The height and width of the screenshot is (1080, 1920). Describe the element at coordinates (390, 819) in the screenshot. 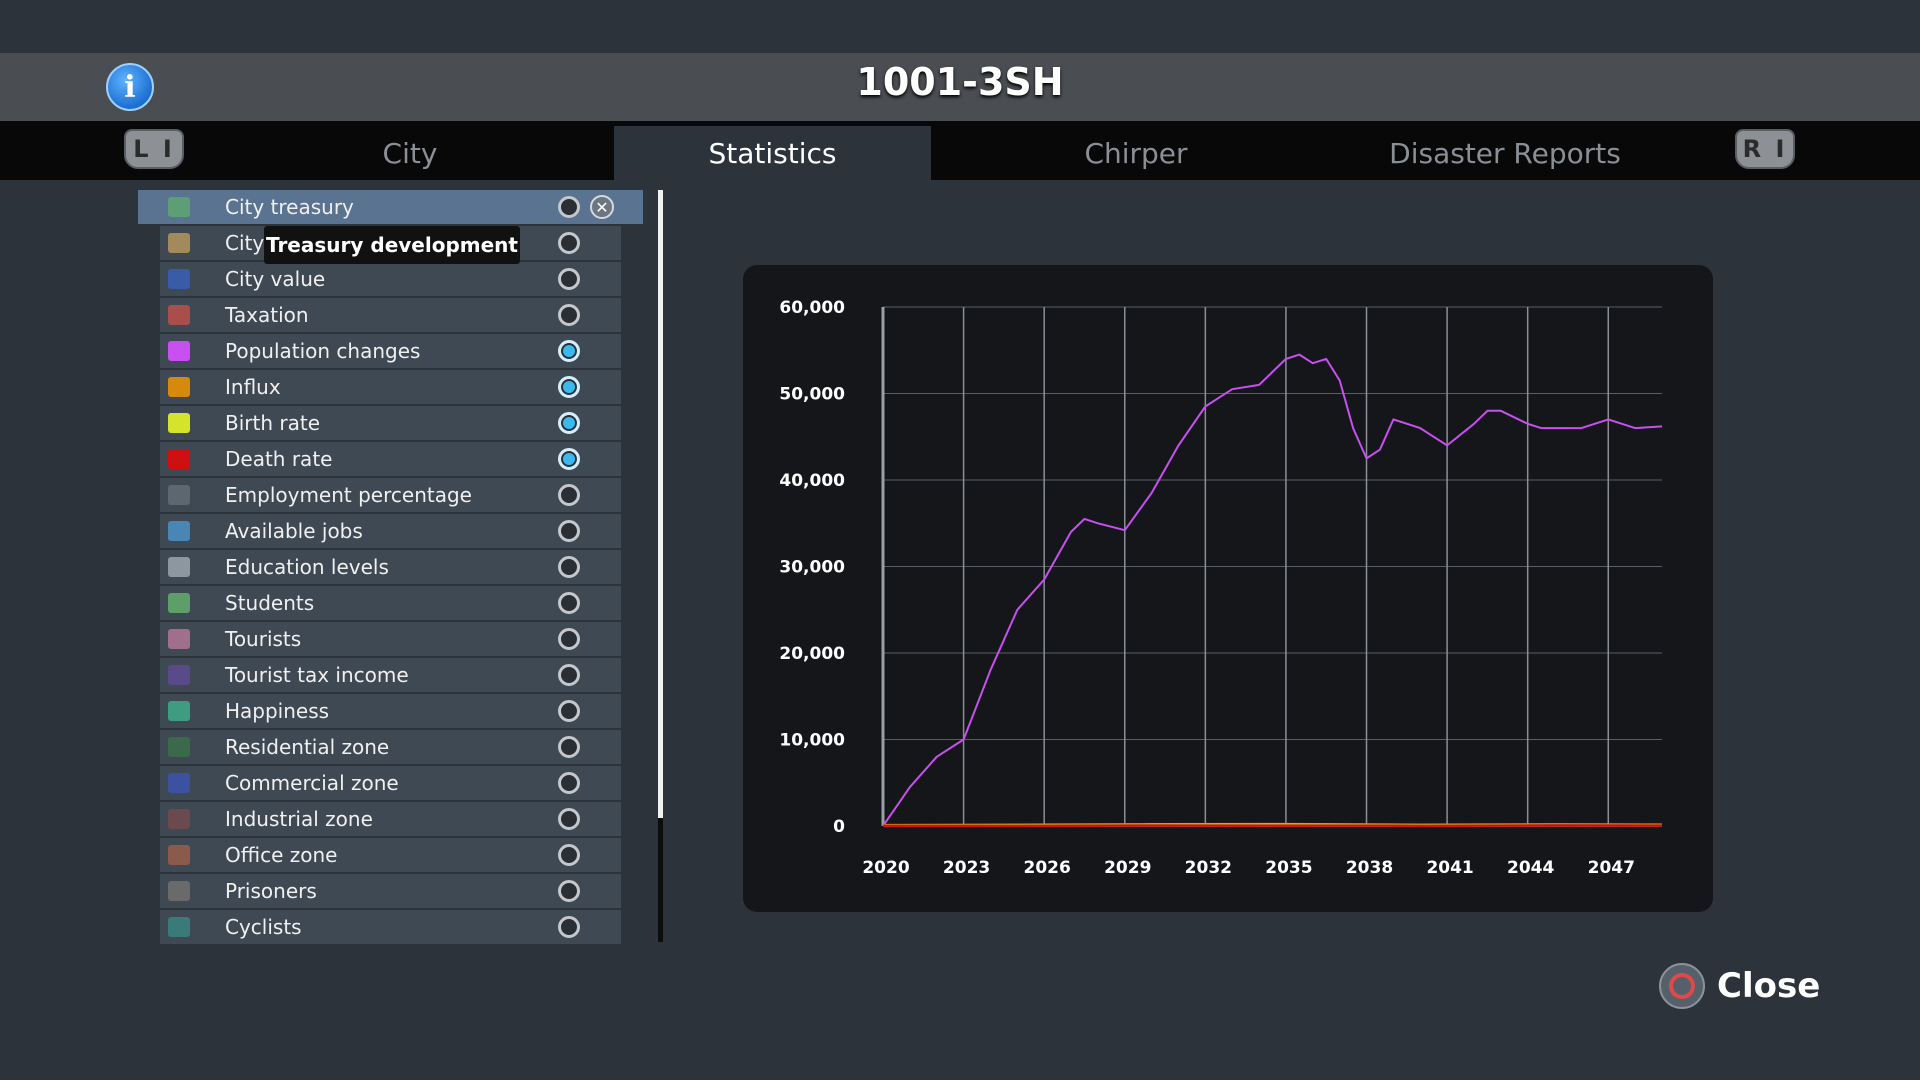

I see `list-item: Industrial zone` at that location.